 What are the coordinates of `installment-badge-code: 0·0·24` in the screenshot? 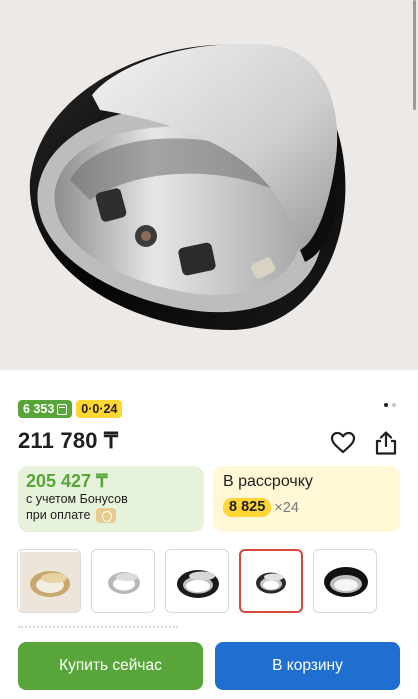 It's located at (99, 409).